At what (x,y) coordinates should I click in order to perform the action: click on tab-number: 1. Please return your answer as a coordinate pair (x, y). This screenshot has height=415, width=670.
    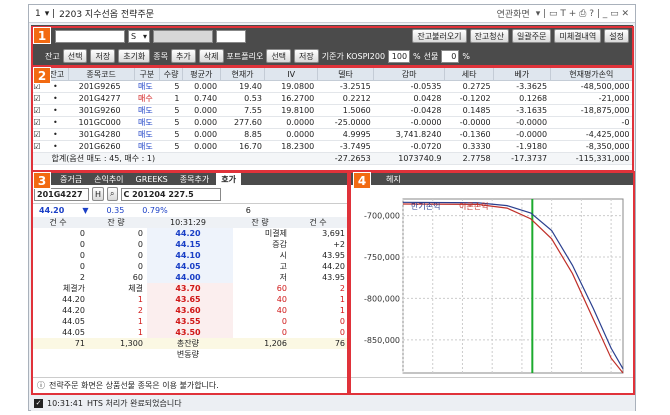
    Looking at the image, I should click on (38, 14).